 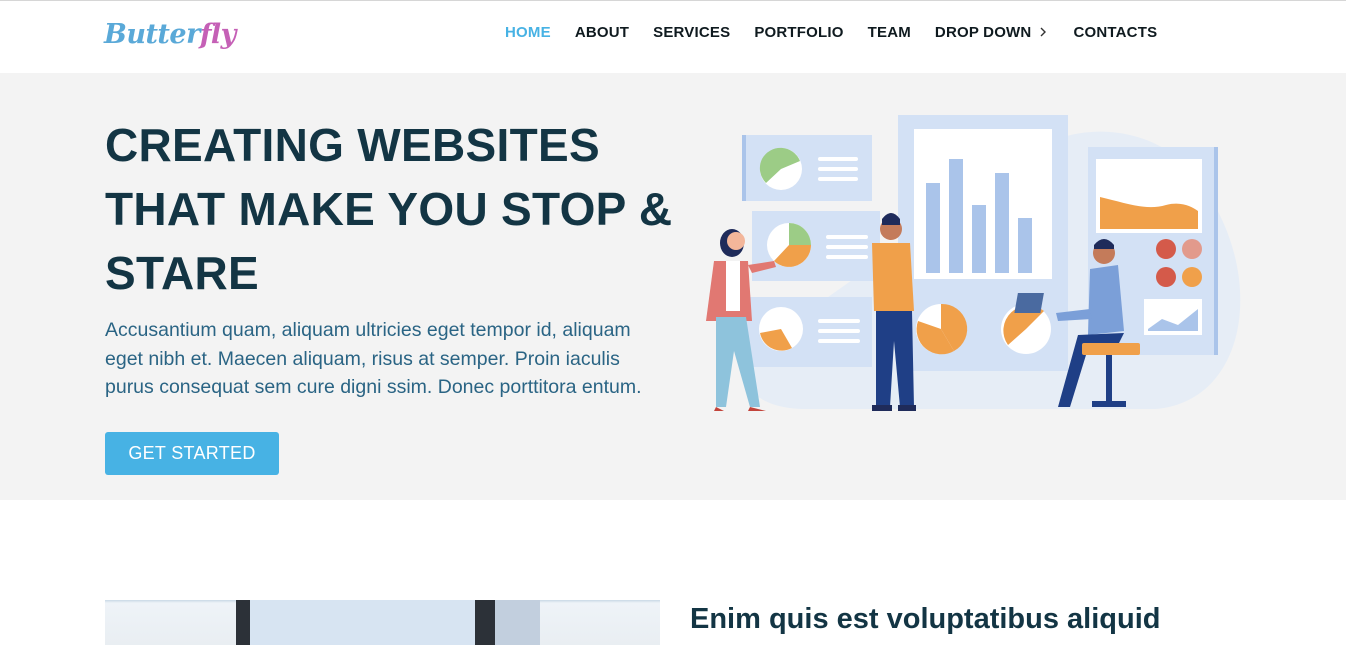 What do you see at coordinates (1043, 32) in the screenshot?
I see `chevron-right-icon` at bounding box center [1043, 32].